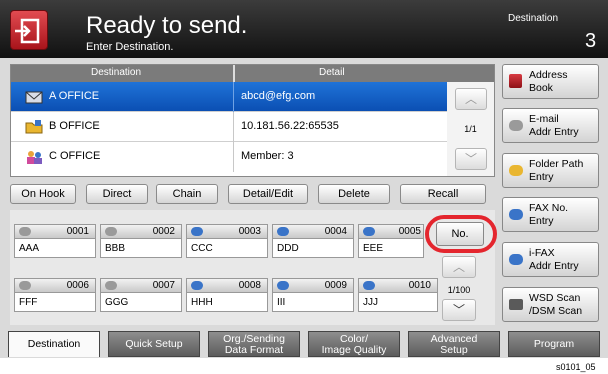 The image size is (608, 374). What do you see at coordinates (555, 298) in the screenshot?
I see `wsd-scan-line1: WSD Scan` at bounding box center [555, 298].